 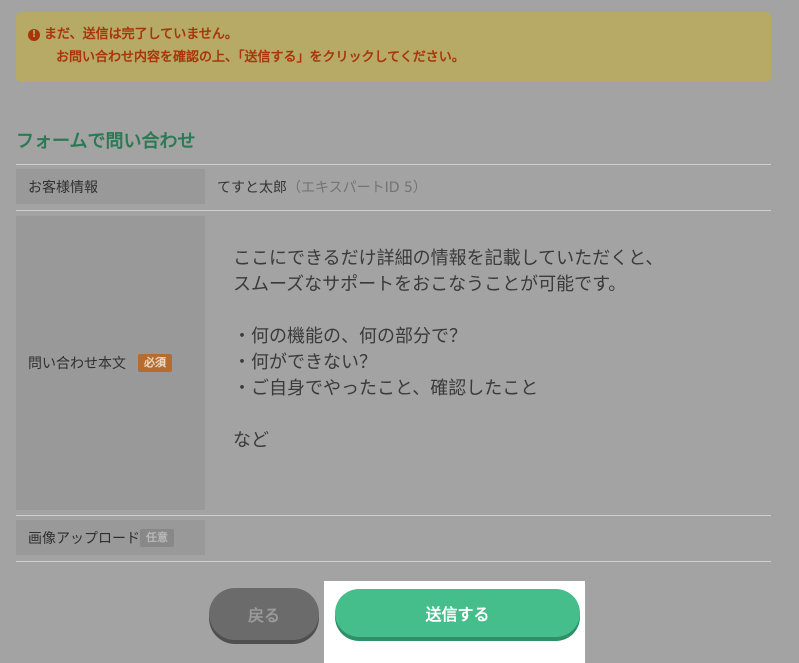 I want to click on image-upload-label-text: 画像アップロード, so click(x=84, y=538).